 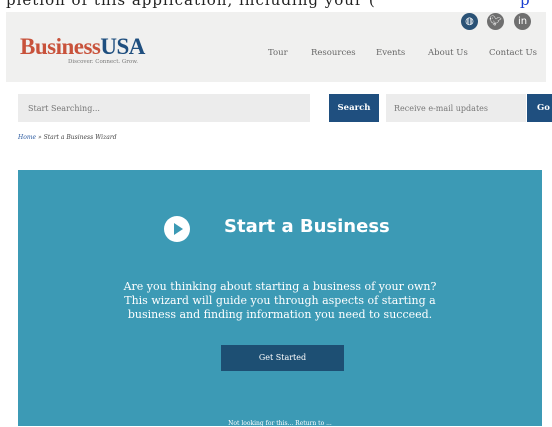 What do you see at coordinates (513, 53) in the screenshot?
I see `nav-contact-us: Contact Us` at bounding box center [513, 53].